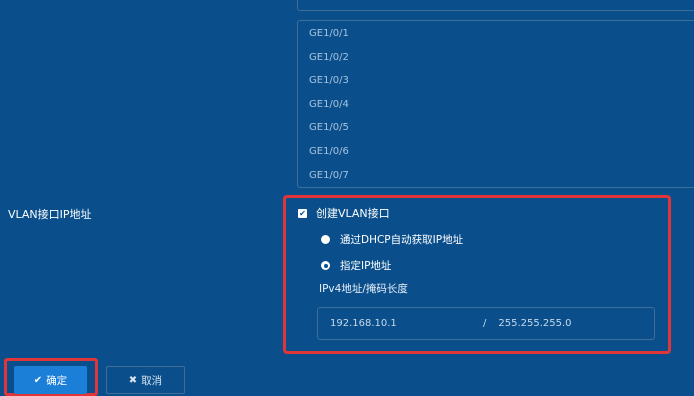  Describe the element at coordinates (402, 240) in the screenshot. I see `dhcp-radio-label: 通过DHCP自动获取IP地址` at that location.